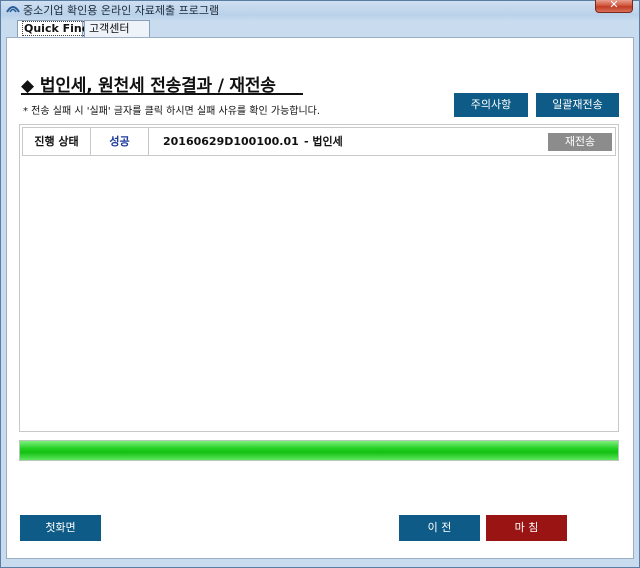 This screenshot has height=568, width=640. Describe the element at coordinates (121, 10) in the screenshot. I see `window-title: 중소기업 확인용 온라인 자료제출 프로그램` at that location.